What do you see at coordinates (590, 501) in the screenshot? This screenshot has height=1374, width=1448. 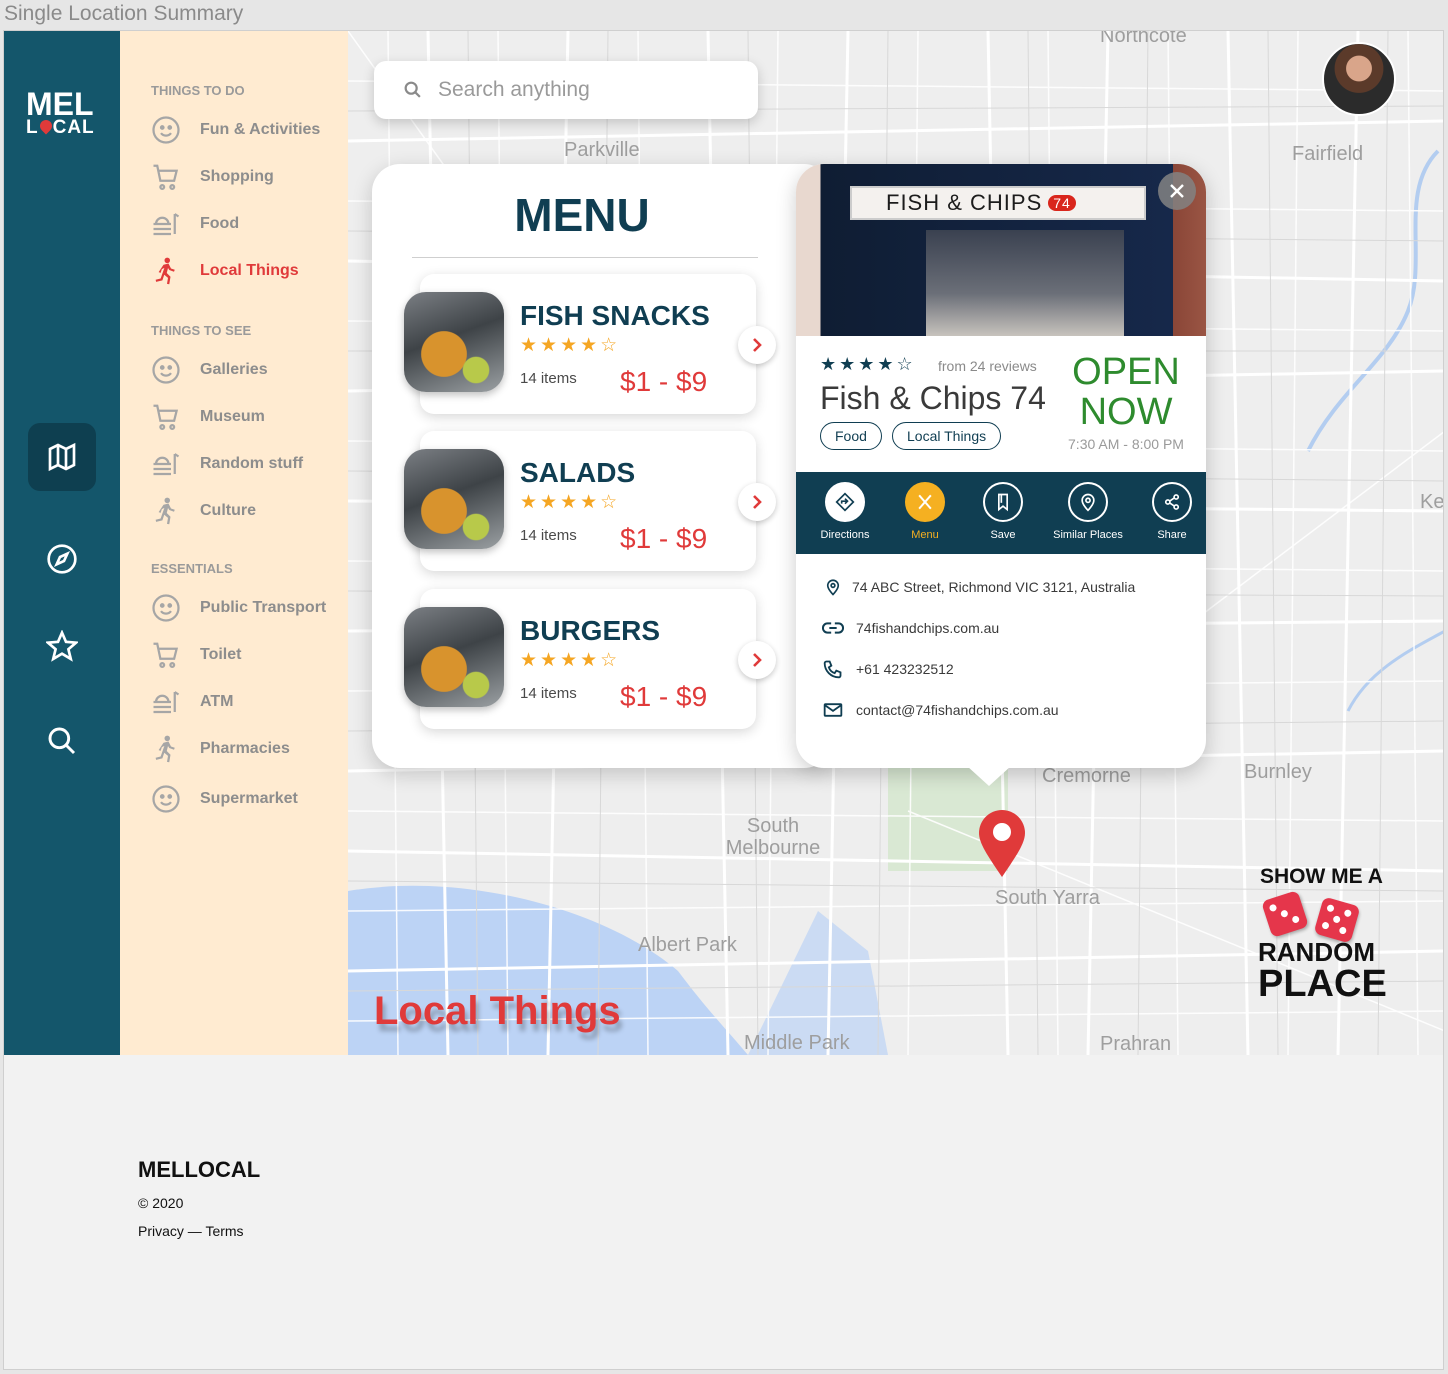 I see `menu-category-card: SALADS ★★★★☆ 14 items $1 - $9` at bounding box center [590, 501].